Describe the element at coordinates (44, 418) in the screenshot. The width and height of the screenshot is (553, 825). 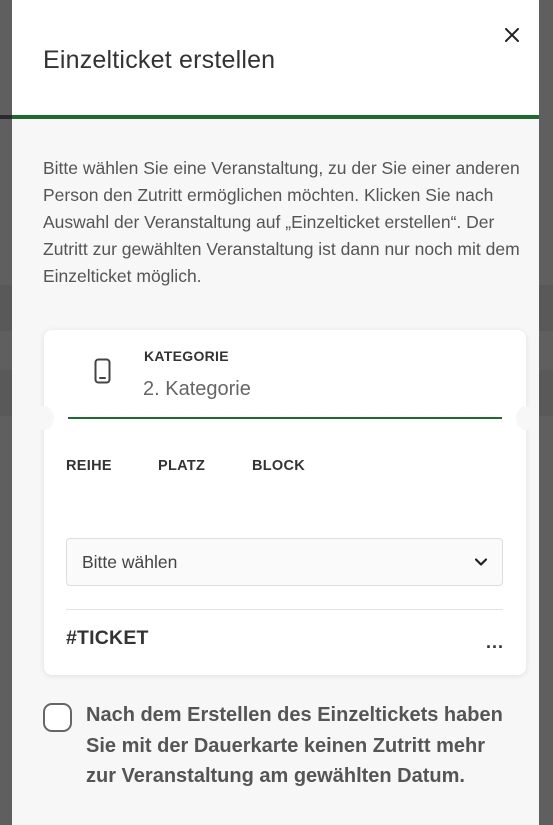
I see `ticket-notch-left` at that location.